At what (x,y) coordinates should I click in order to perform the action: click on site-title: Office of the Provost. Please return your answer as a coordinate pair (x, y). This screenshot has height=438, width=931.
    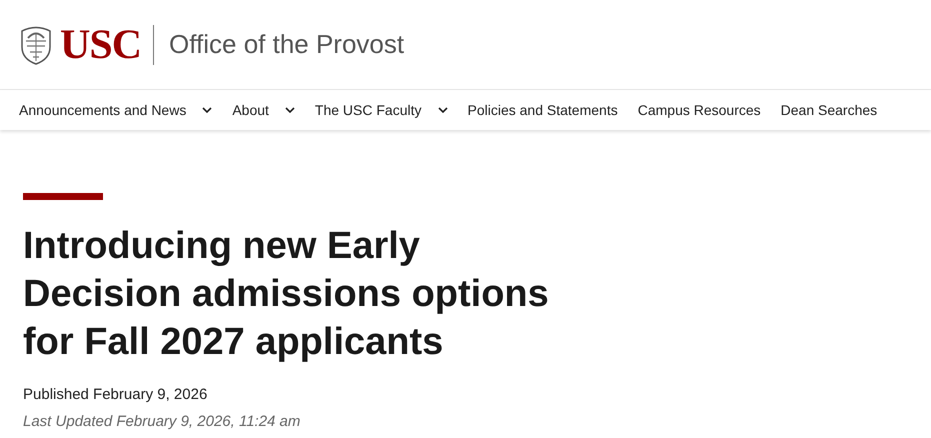
    Looking at the image, I should click on (286, 44).